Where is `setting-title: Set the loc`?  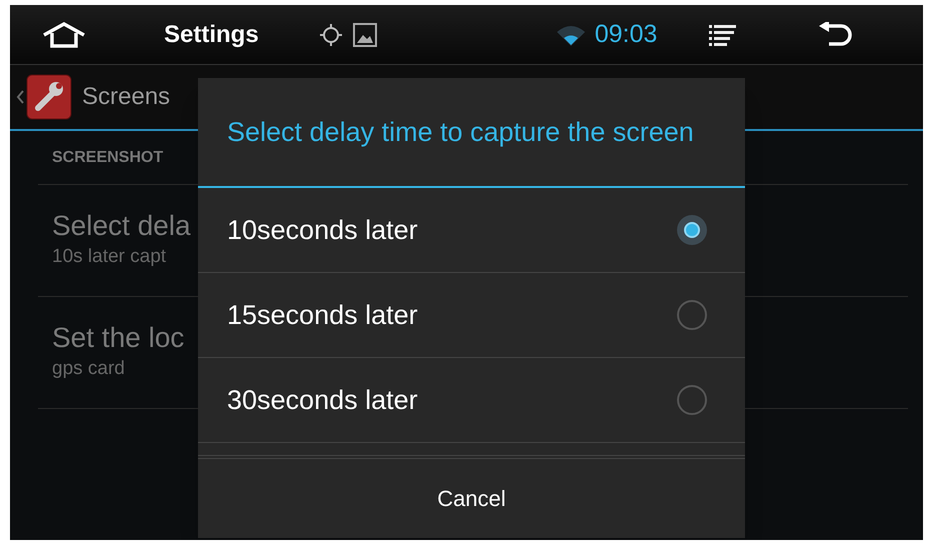 setting-title: Set the loc is located at coordinates (118, 338).